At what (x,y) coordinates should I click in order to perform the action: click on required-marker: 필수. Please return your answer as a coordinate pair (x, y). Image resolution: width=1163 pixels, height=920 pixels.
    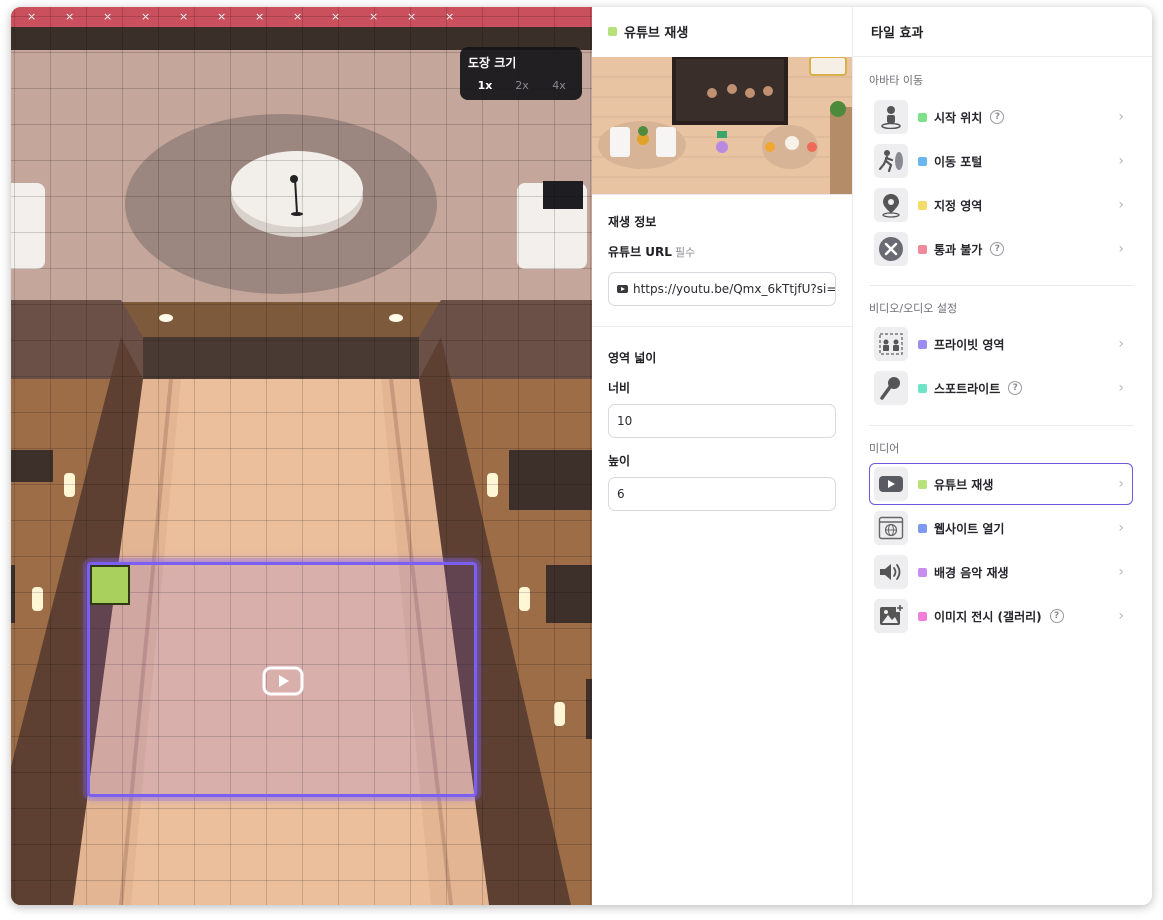
    Looking at the image, I should click on (685, 252).